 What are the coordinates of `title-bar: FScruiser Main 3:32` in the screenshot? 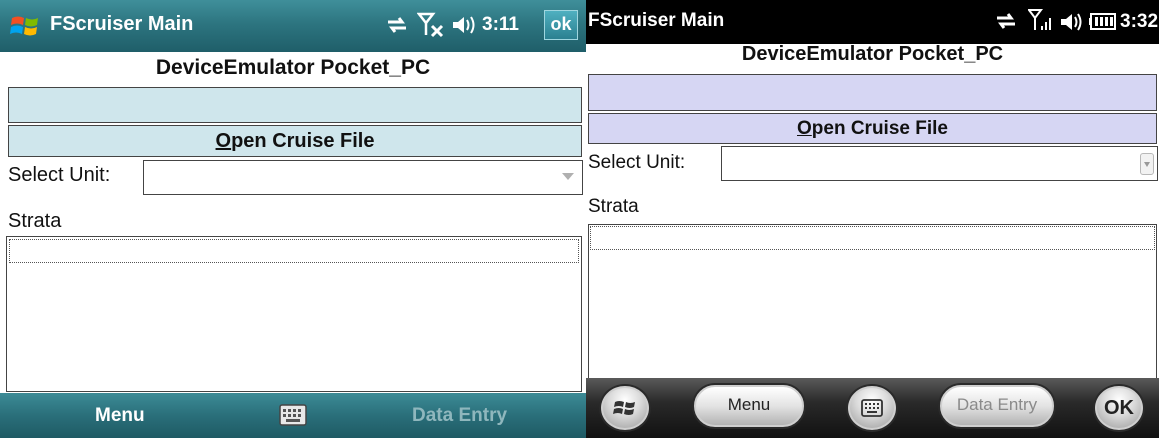 It's located at (872, 22).